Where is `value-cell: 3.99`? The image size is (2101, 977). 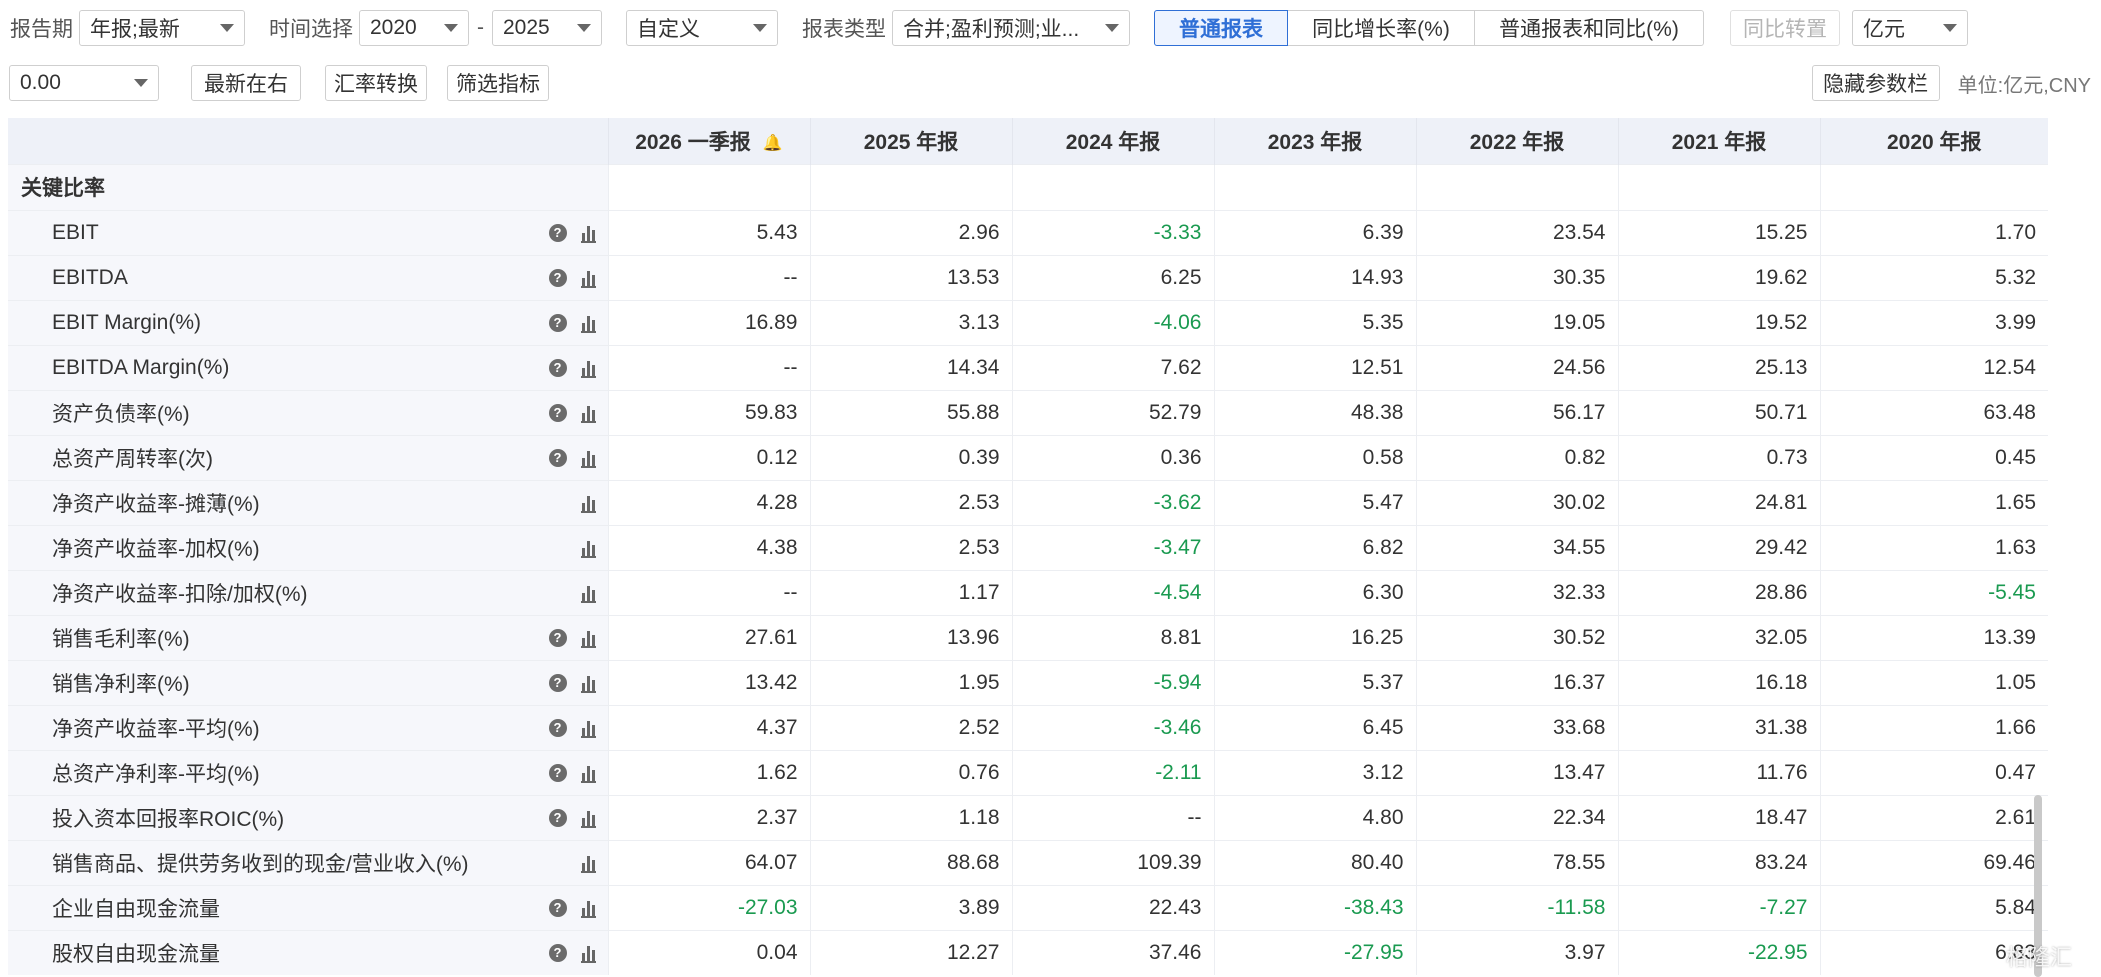
value-cell: 3.99 is located at coordinates (1933, 322).